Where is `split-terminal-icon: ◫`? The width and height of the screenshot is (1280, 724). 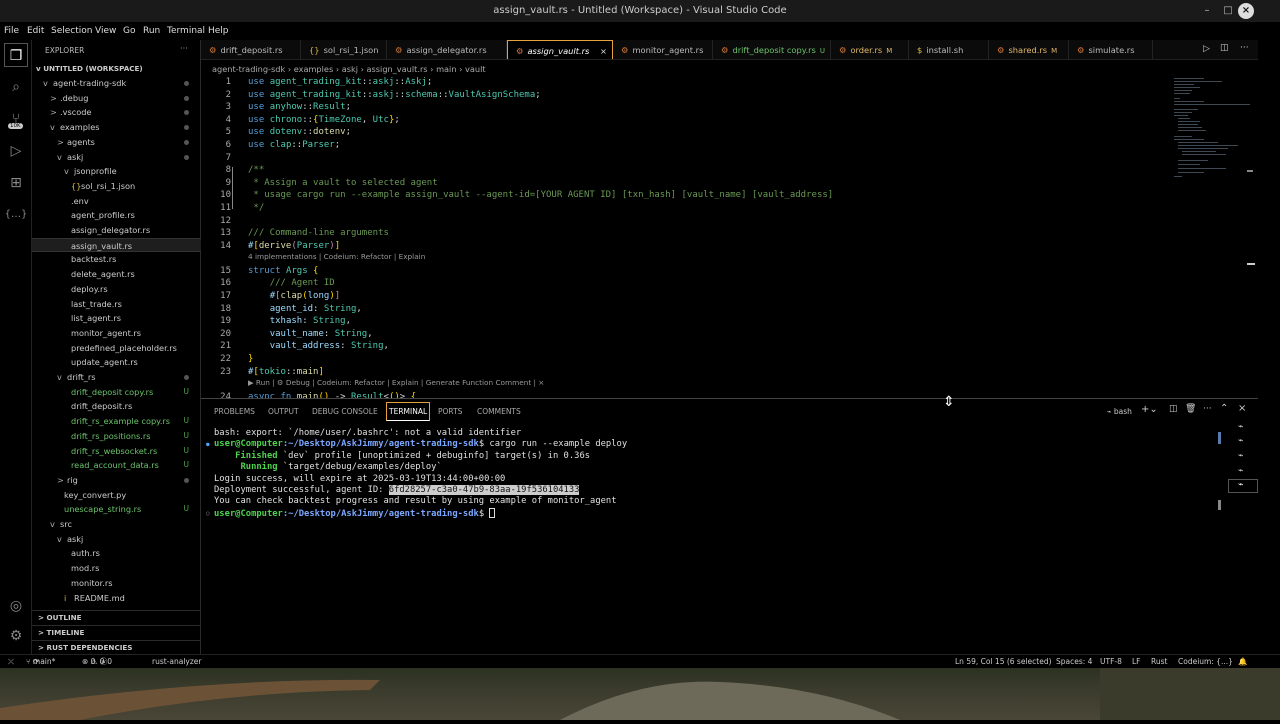 split-terminal-icon: ◫ is located at coordinates (1173, 409).